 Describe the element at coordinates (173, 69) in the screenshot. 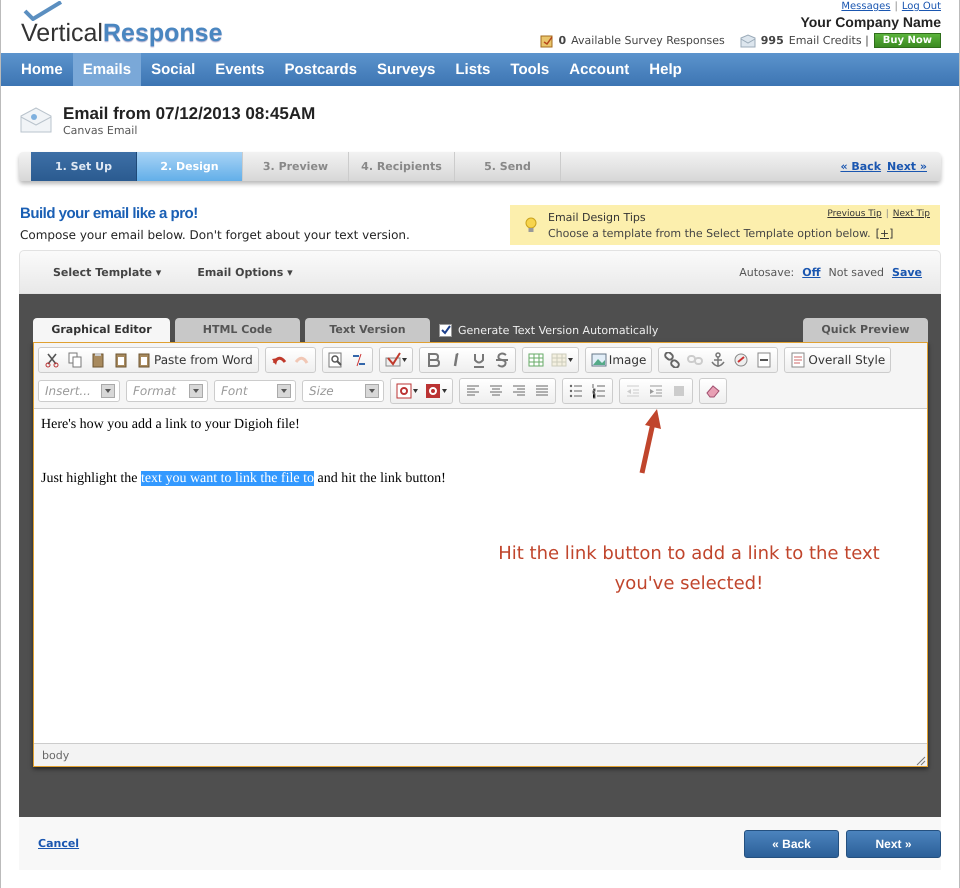

I see `nav-item: Social` at that location.